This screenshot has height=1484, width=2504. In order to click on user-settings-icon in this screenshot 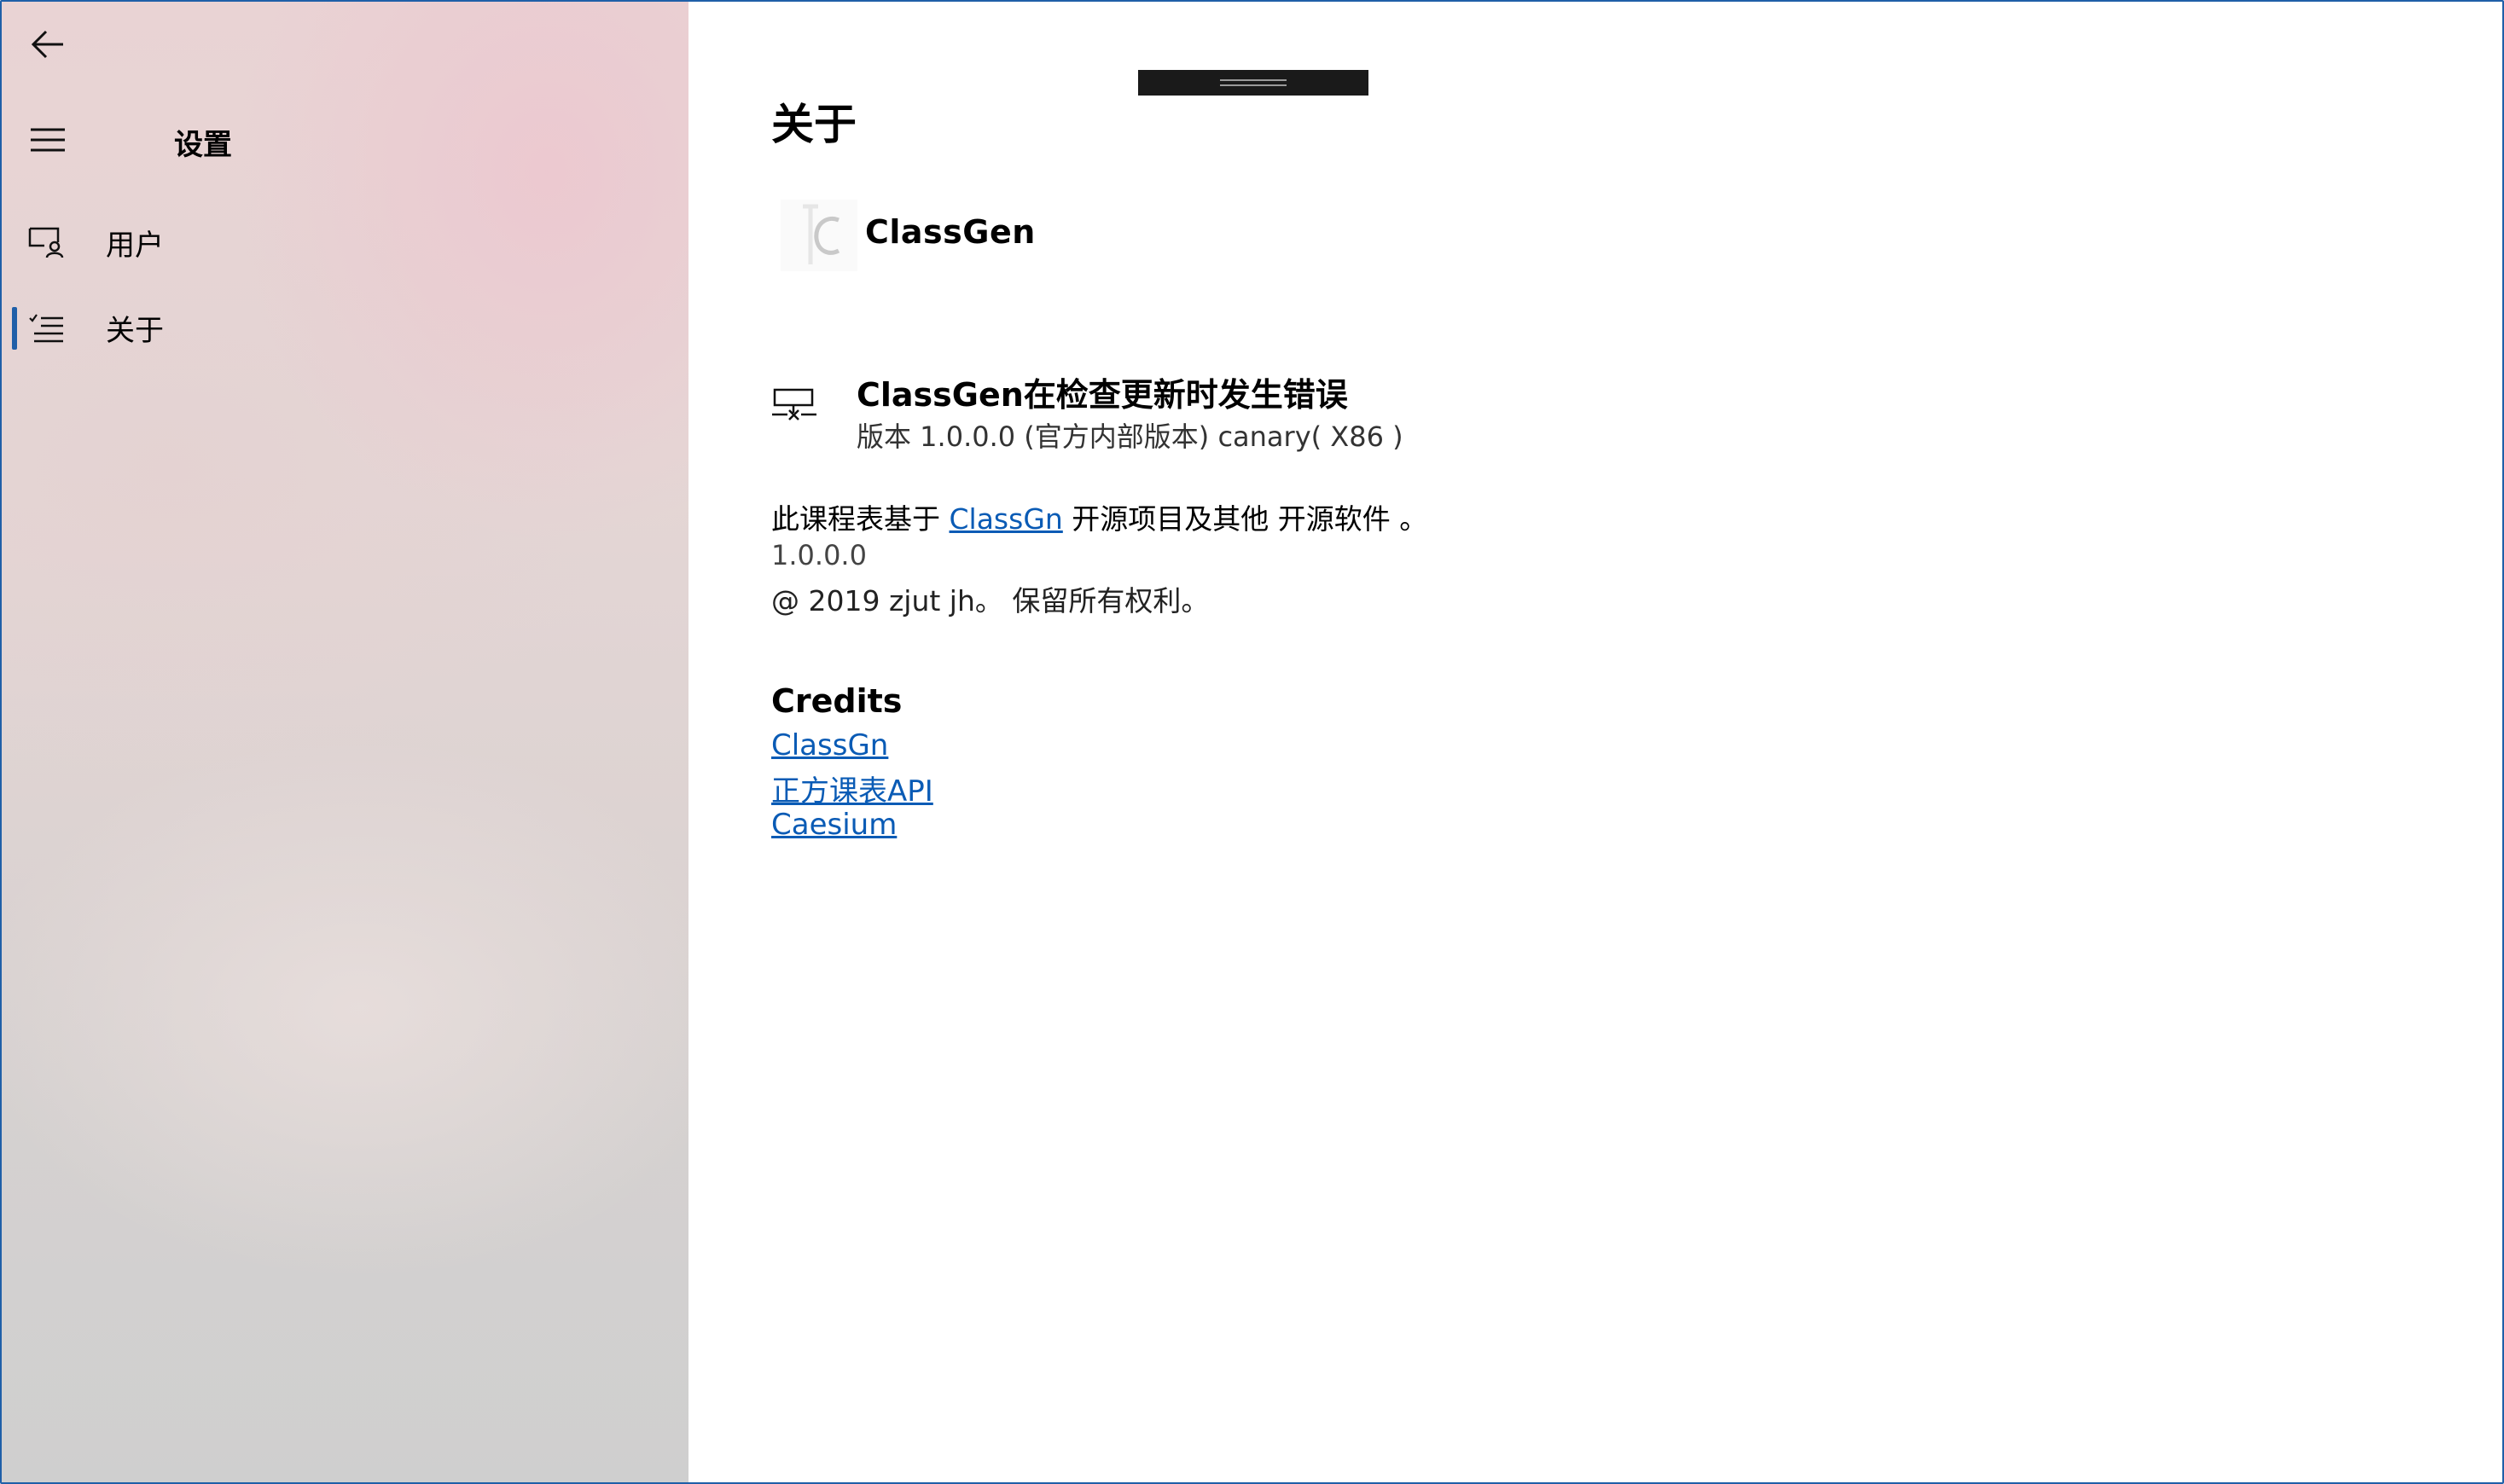, I will do `click(46, 242)`.